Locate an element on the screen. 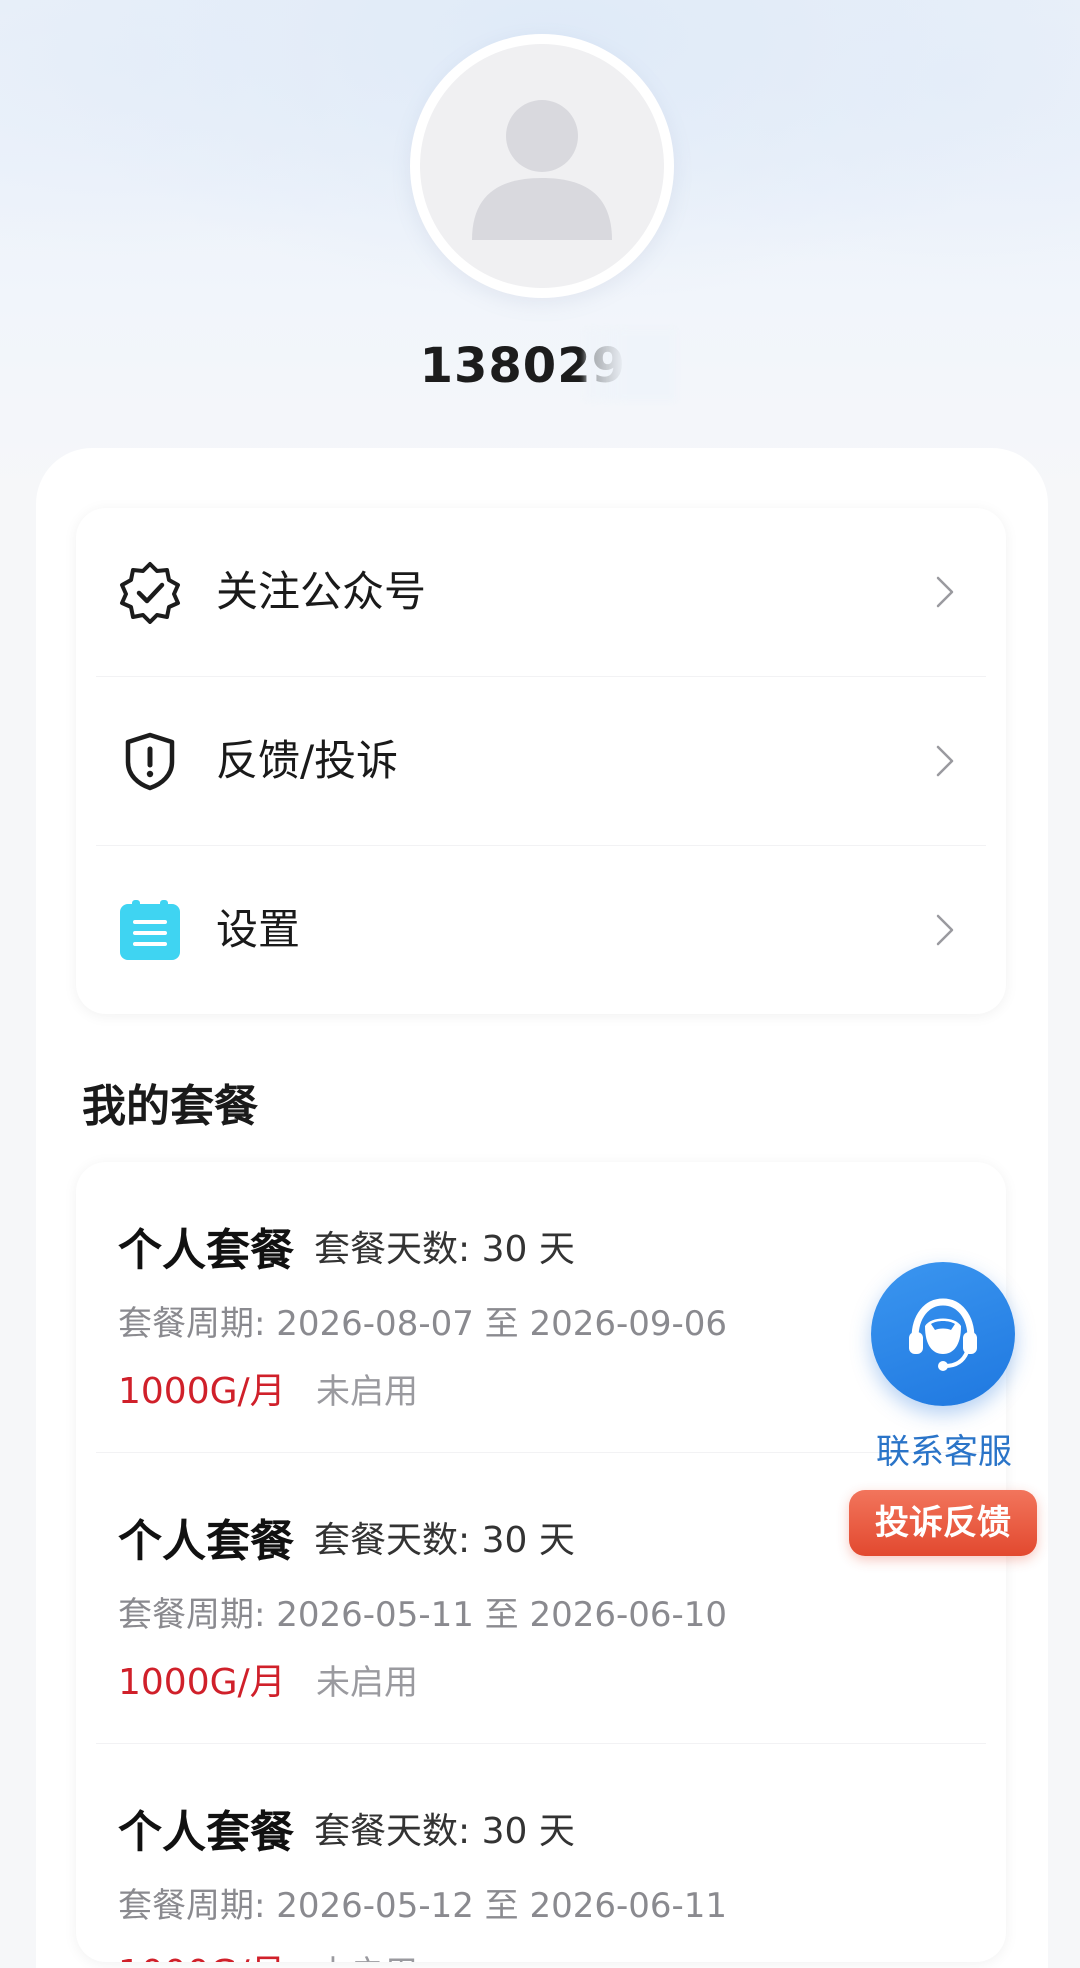  headset-icon is located at coordinates (943, 1334).